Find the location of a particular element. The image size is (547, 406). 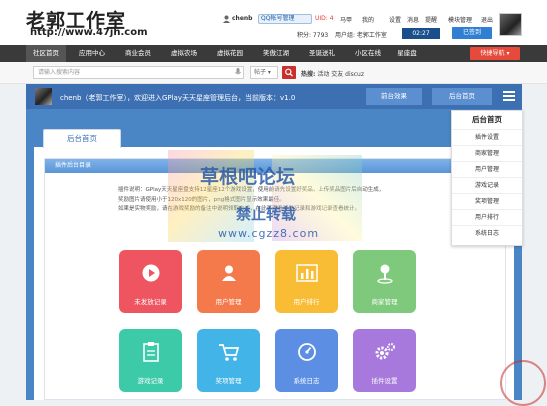

welcome-text: chenb（老郭工作室），欢迎进入GPlay天天星座管理后台，当前版本：v1.0 is located at coordinates (178, 98).